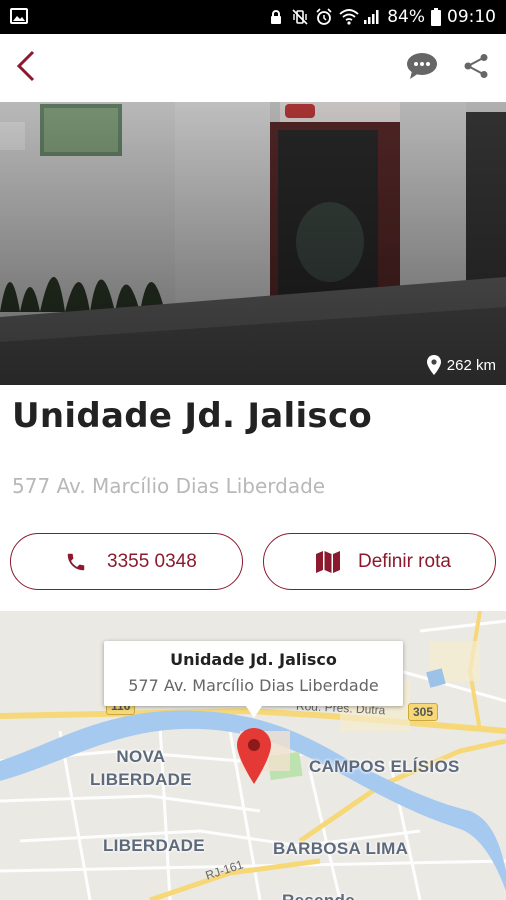 This screenshot has height=900, width=506. I want to click on call-button: 3355 0348, so click(126, 561).